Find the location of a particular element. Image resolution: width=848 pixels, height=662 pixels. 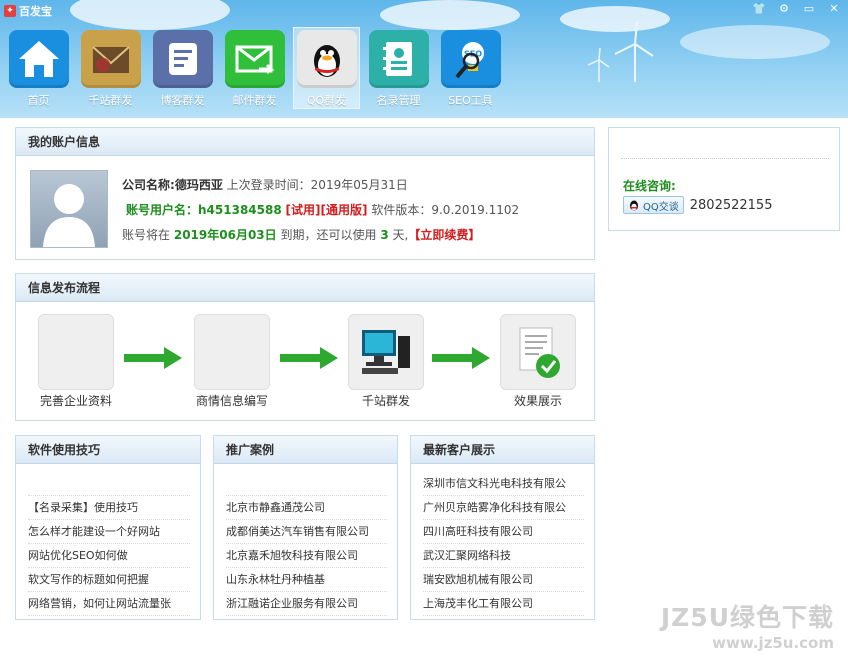

list-item: 软文写作的标题如何把握 is located at coordinates (109, 580).